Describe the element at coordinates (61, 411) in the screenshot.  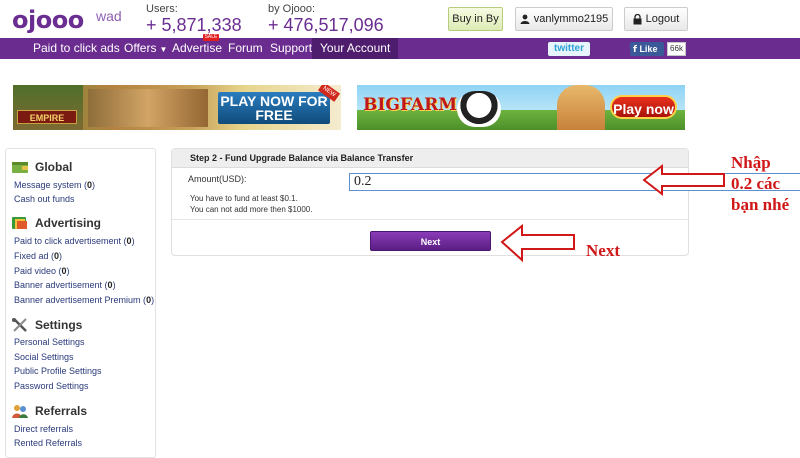
I see `sidebar-referrals-title: Referrals` at that location.